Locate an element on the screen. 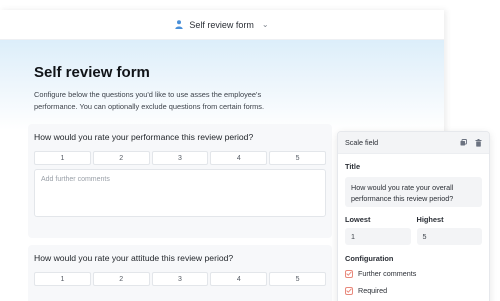 The image size is (500, 301). page-title: Self review form is located at coordinates (92, 72).